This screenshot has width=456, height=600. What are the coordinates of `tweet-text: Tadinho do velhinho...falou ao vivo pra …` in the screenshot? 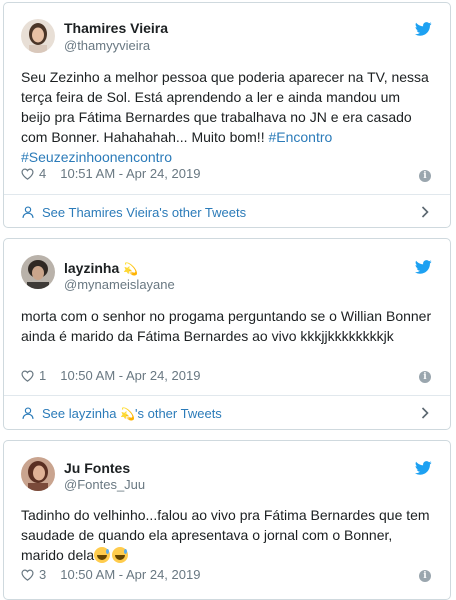 It's located at (227, 535).